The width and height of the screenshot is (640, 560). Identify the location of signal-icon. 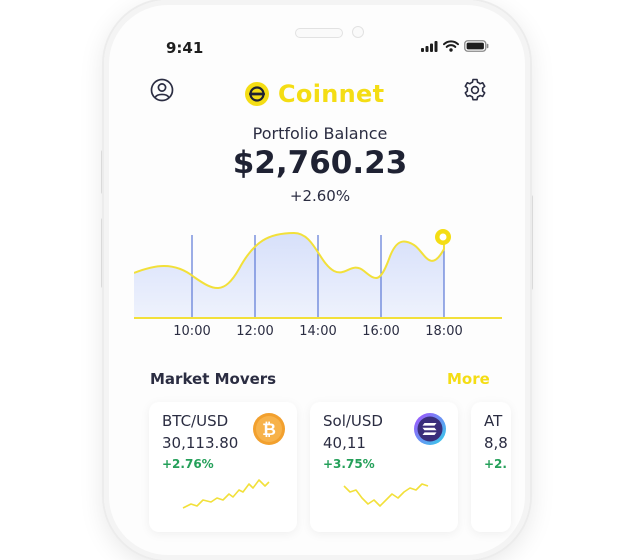
(429, 46).